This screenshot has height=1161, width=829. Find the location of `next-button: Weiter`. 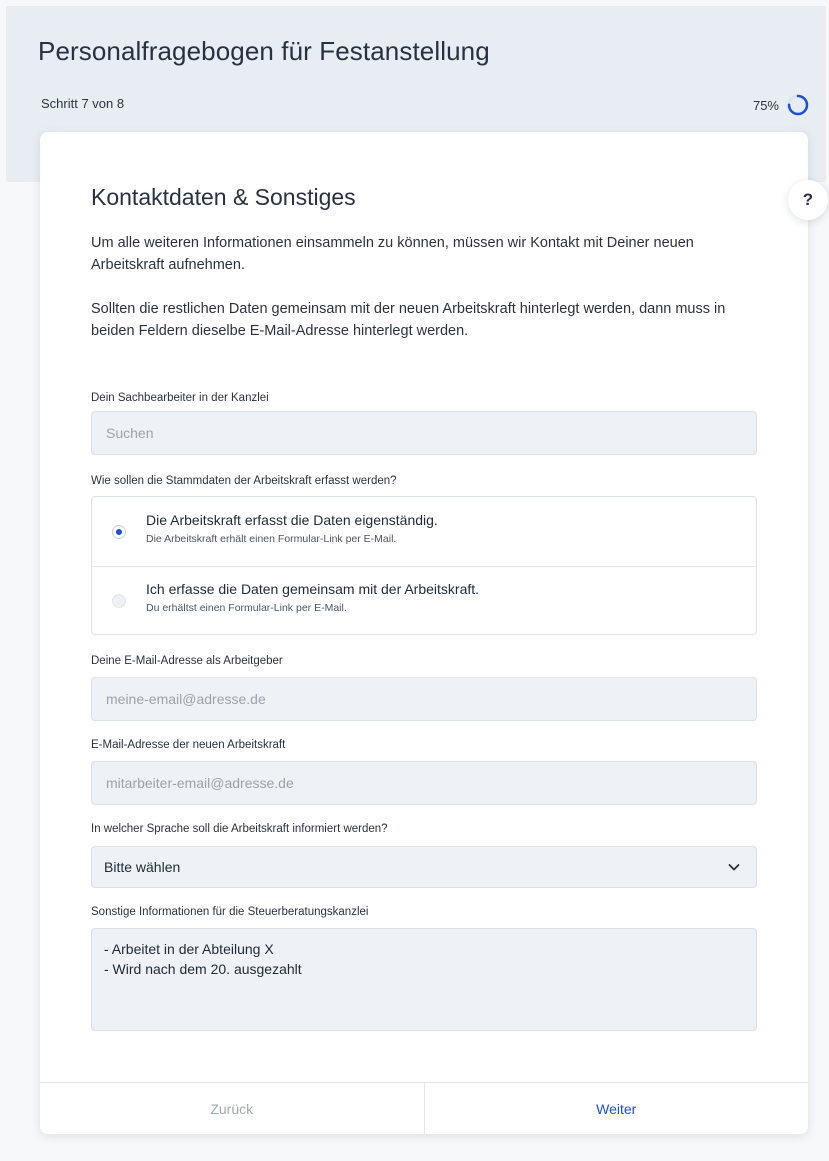

next-button: Weiter is located at coordinates (617, 1109).